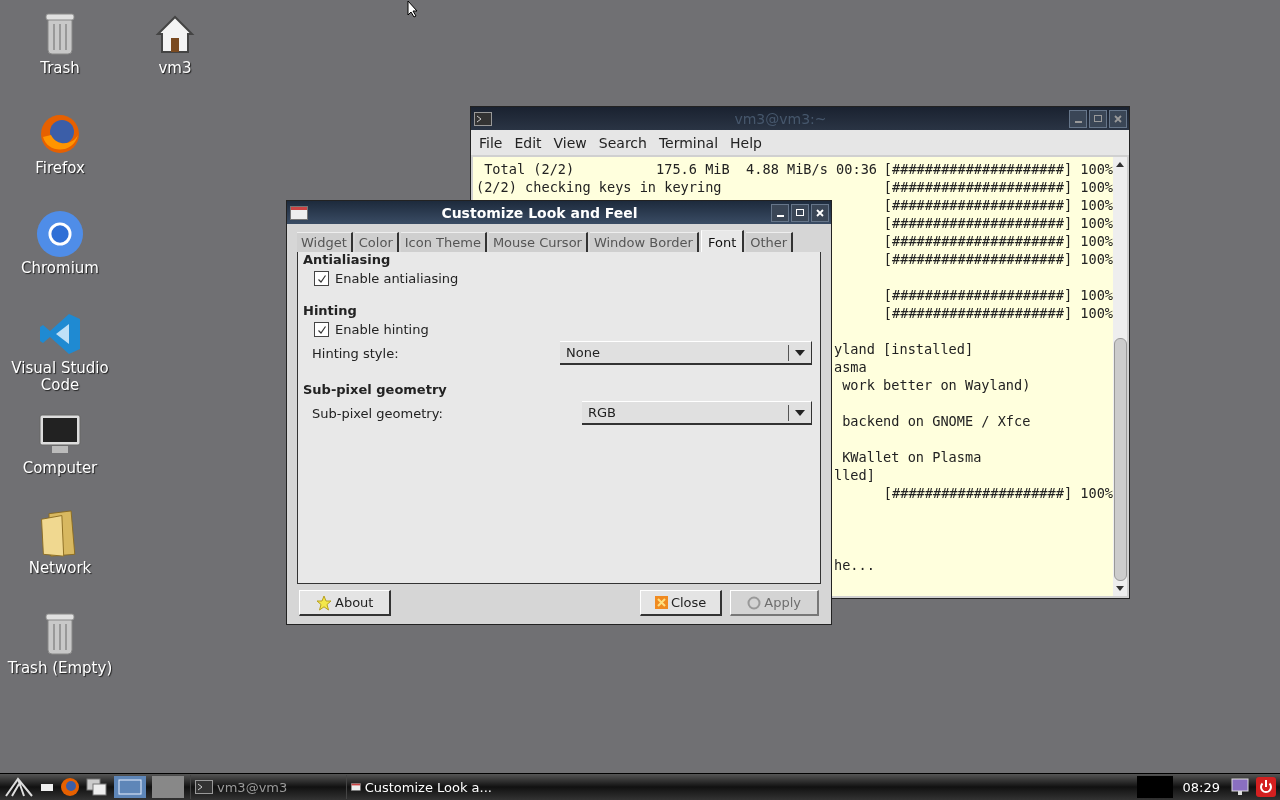  I want to click on desktop-icon-label: Computer, so click(60, 468).